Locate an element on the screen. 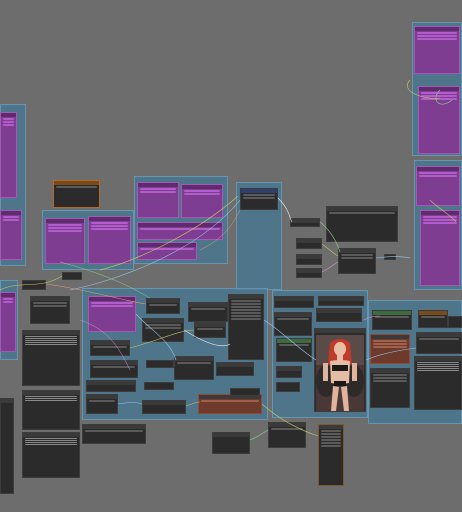  prompt-node-b3 is located at coordinates (180, 231).